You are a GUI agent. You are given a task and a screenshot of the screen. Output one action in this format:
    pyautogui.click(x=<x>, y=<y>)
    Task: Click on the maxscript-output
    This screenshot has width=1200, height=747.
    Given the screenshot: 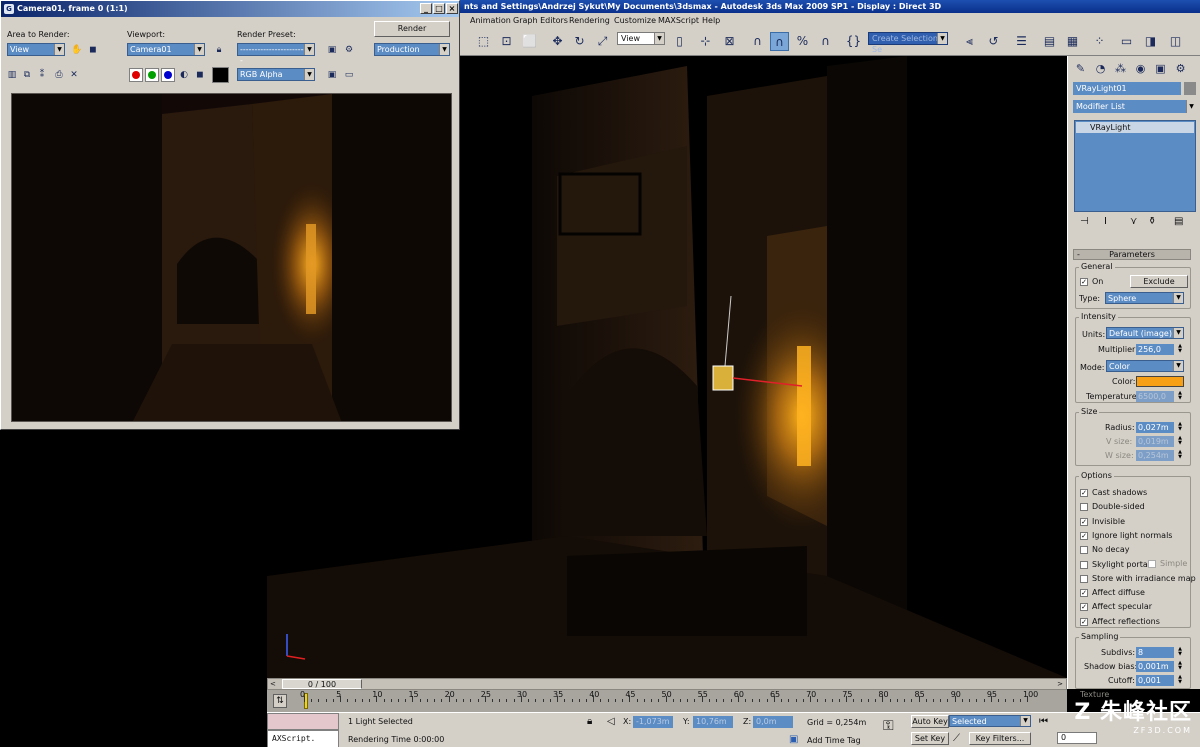 What is the action you would take?
    pyautogui.click(x=303, y=721)
    